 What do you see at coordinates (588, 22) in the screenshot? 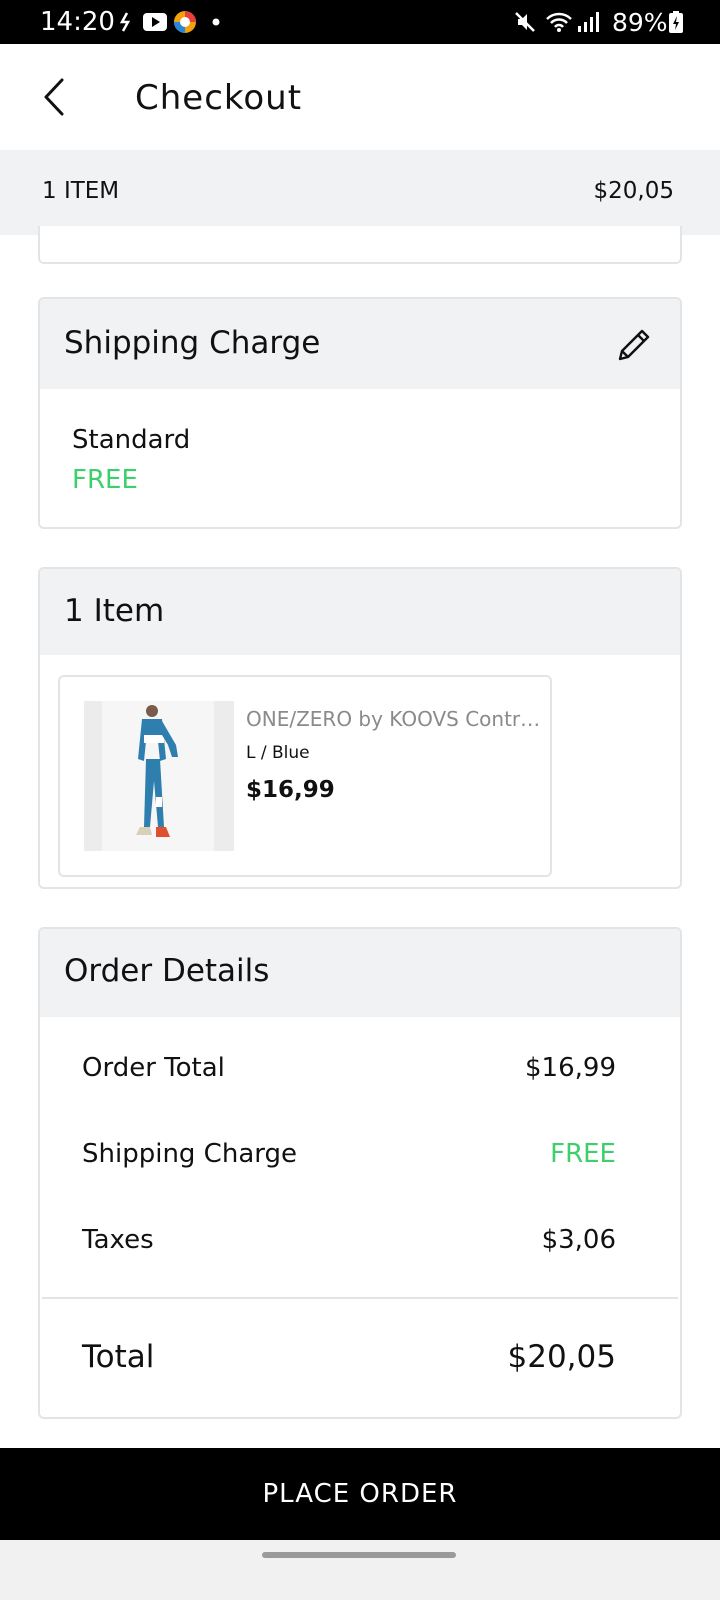
I see `signal-icon` at bounding box center [588, 22].